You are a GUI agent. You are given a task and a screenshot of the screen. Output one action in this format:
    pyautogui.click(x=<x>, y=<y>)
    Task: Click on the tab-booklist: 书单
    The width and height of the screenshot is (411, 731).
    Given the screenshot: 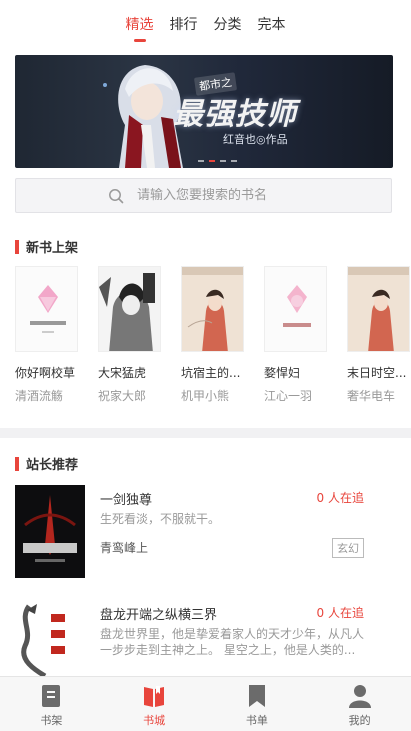 What is the action you would take?
    pyautogui.click(x=257, y=704)
    